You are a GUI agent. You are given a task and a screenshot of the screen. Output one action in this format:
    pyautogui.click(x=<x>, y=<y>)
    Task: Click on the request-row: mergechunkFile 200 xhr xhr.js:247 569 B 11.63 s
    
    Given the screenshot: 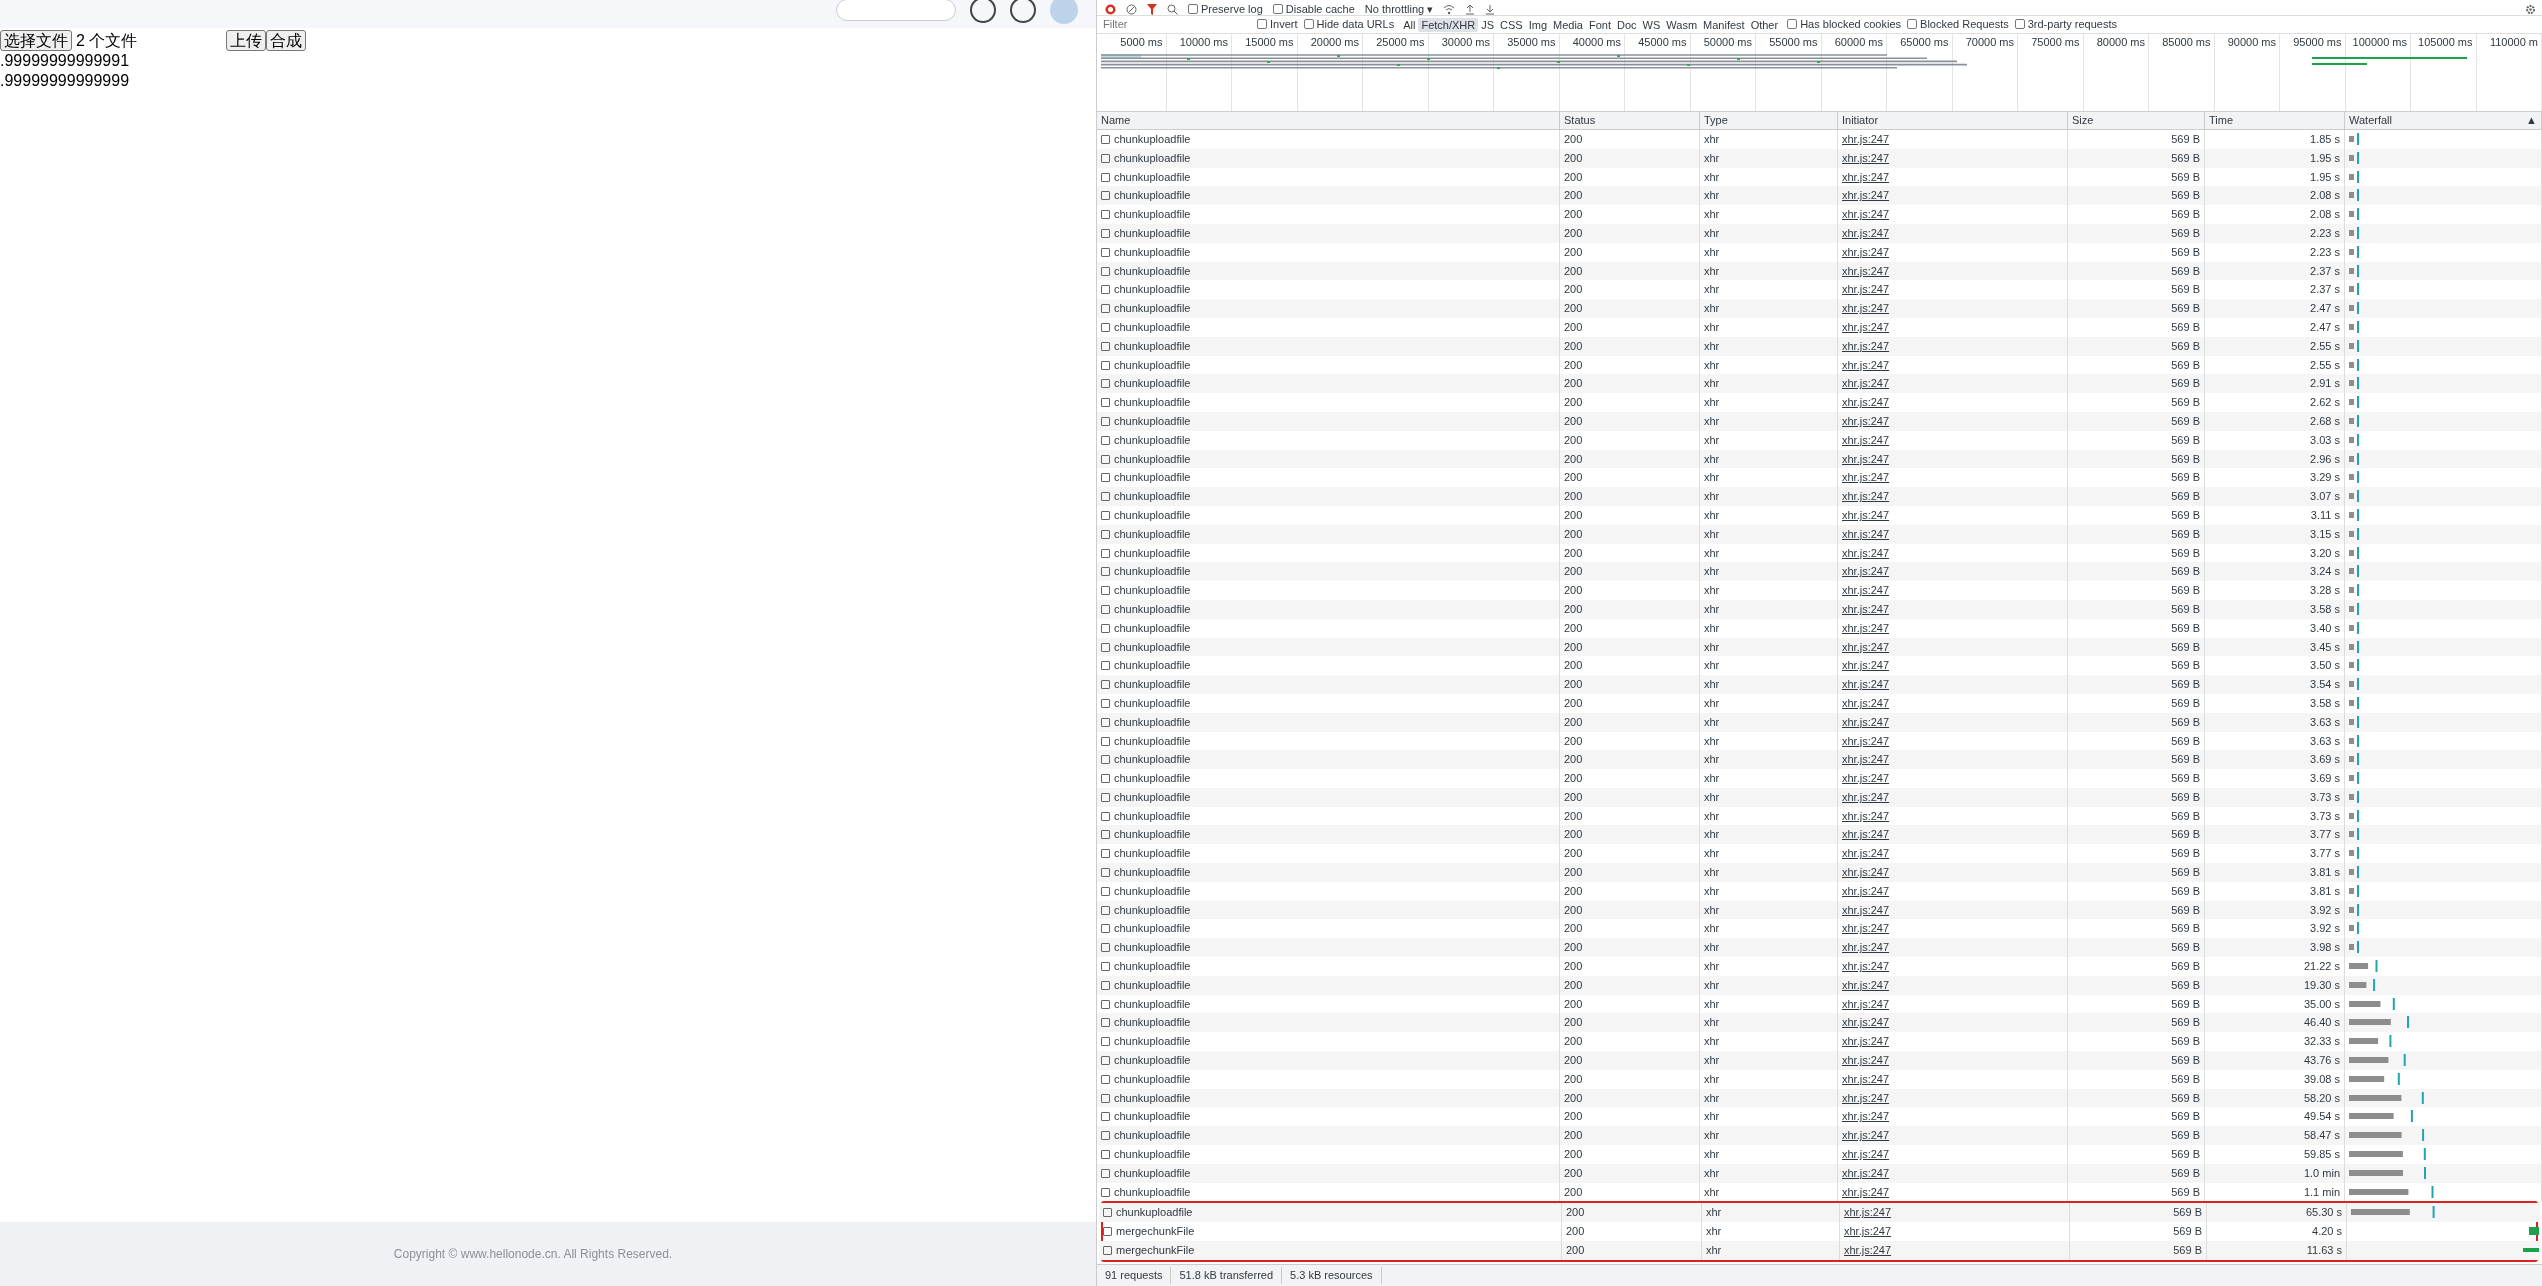 What is the action you would take?
    pyautogui.click(x=1819, y=1250)
    